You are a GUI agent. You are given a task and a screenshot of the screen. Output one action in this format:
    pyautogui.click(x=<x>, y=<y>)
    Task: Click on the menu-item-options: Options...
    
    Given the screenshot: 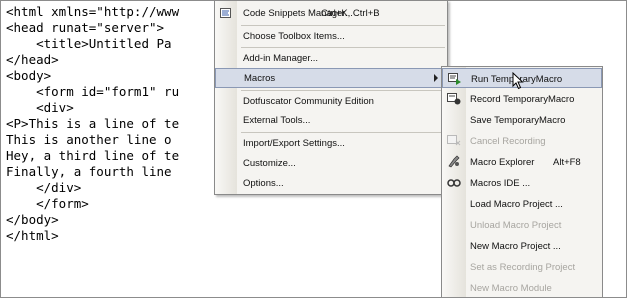 What is the action you would take?
    pyautogui.click(x=331, y=184)
    